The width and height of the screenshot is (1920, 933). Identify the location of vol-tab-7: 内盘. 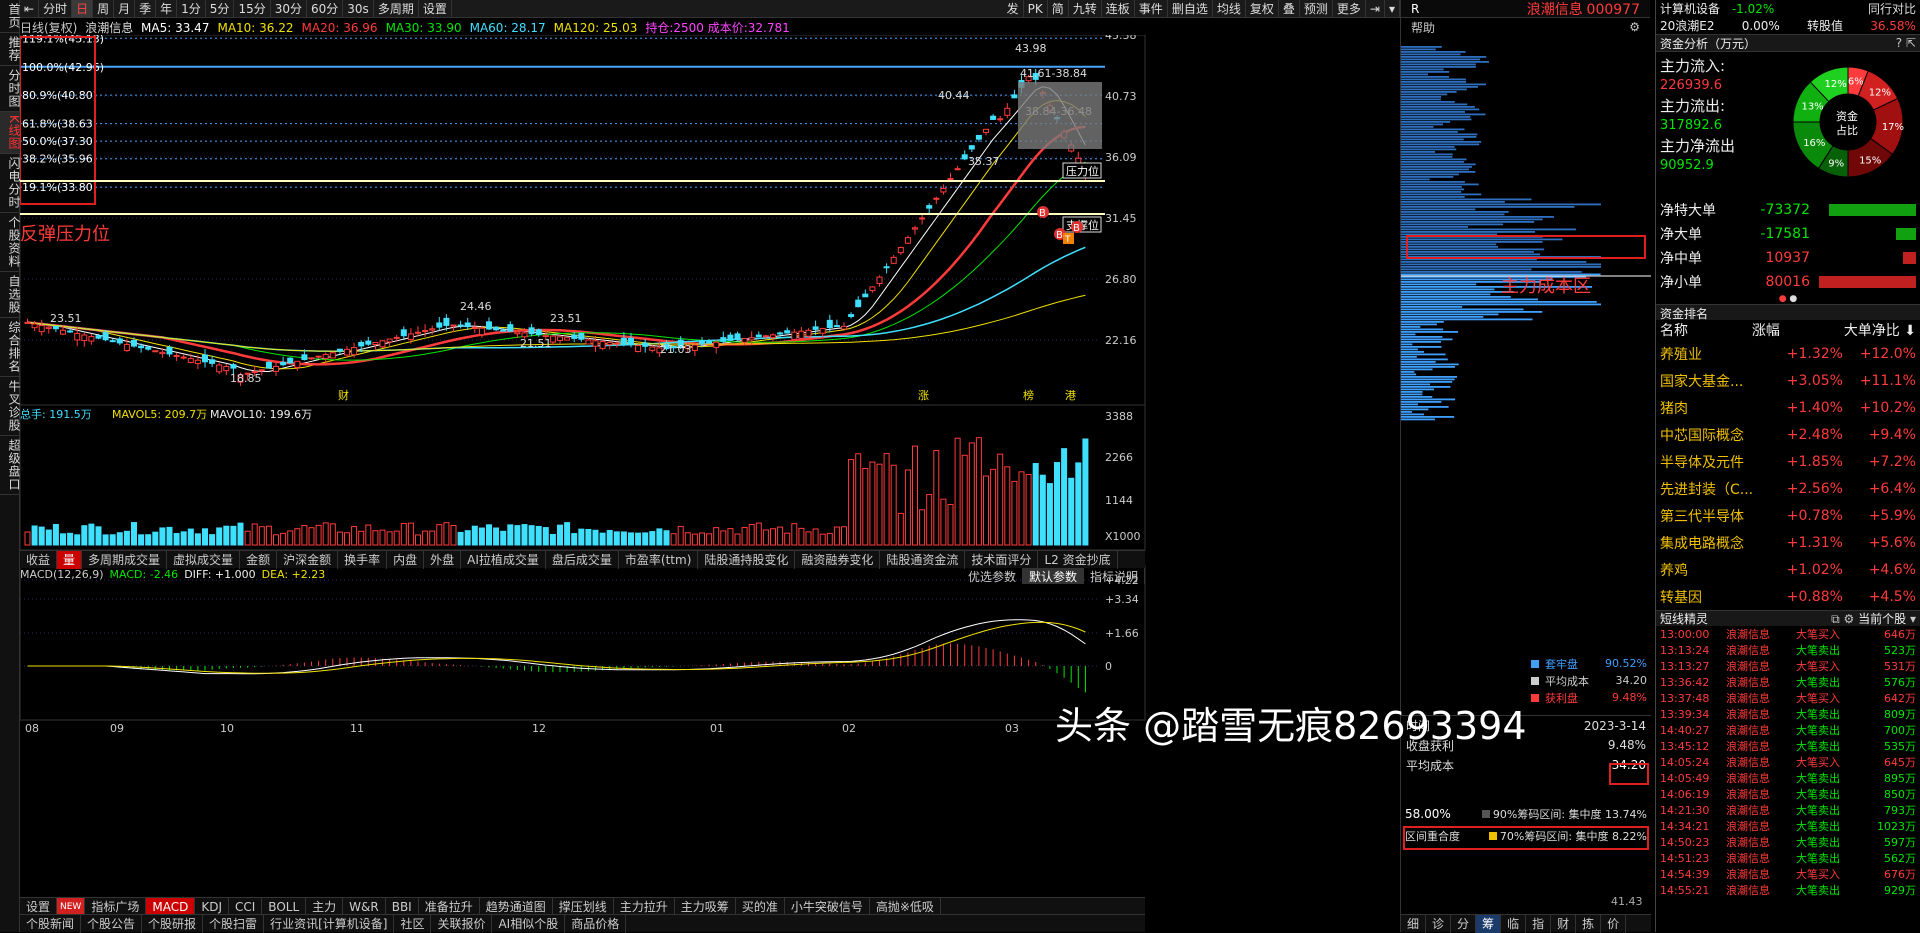
(406, 559).